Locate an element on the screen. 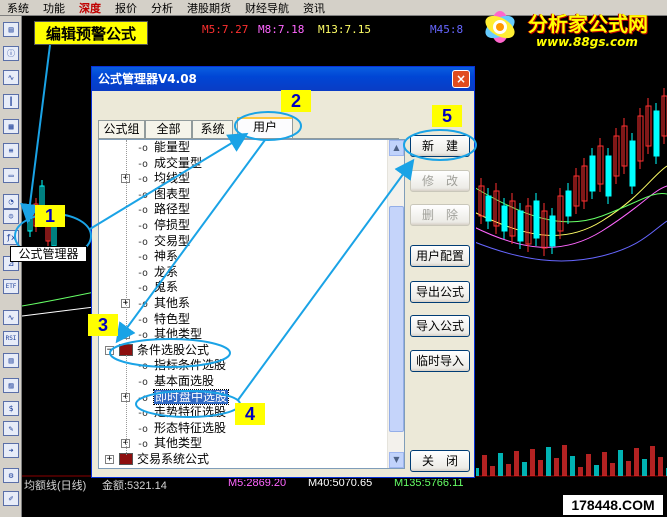  delete-button: 删 除 is located at coordinates (440, 215).